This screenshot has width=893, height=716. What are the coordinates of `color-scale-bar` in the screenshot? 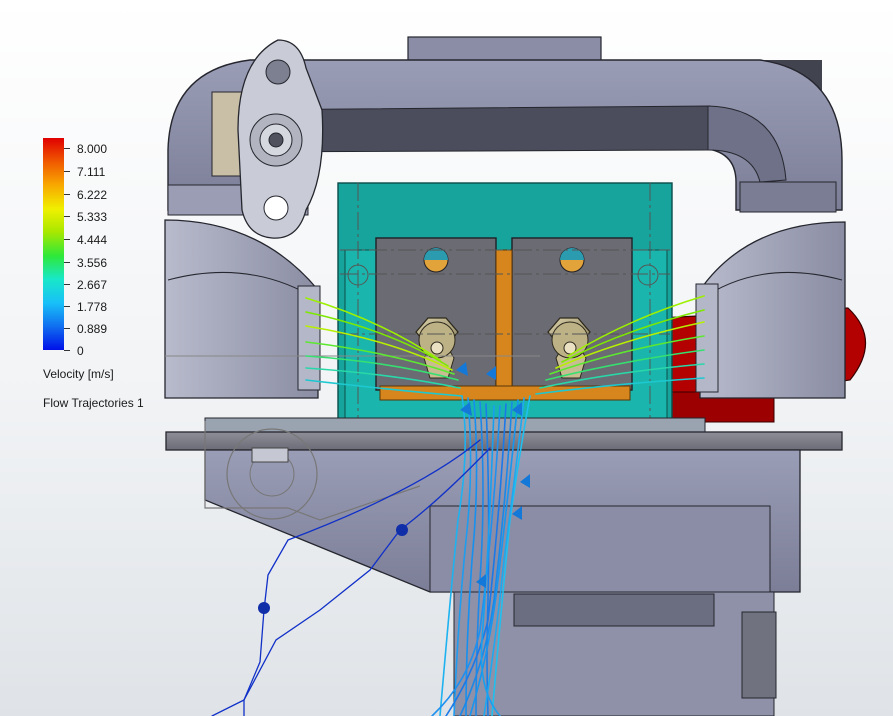 It's located at (53, 244).